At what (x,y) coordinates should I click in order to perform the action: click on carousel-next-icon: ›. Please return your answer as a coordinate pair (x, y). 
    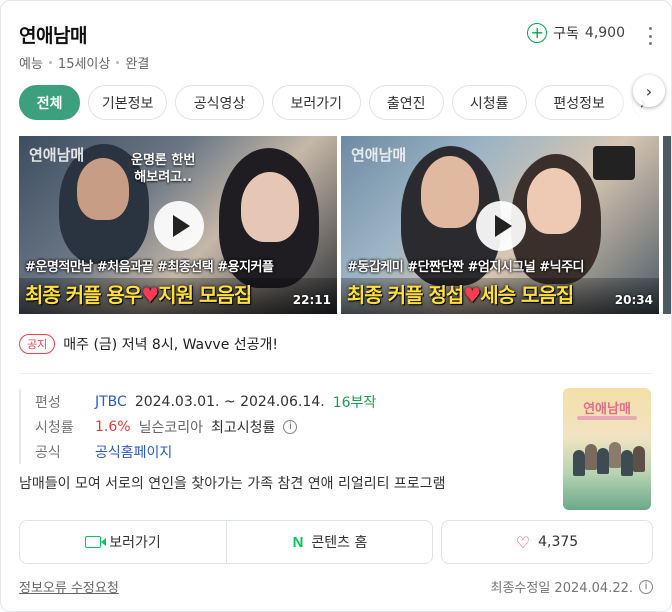
    Looking at the image, I should click on (649, 91).